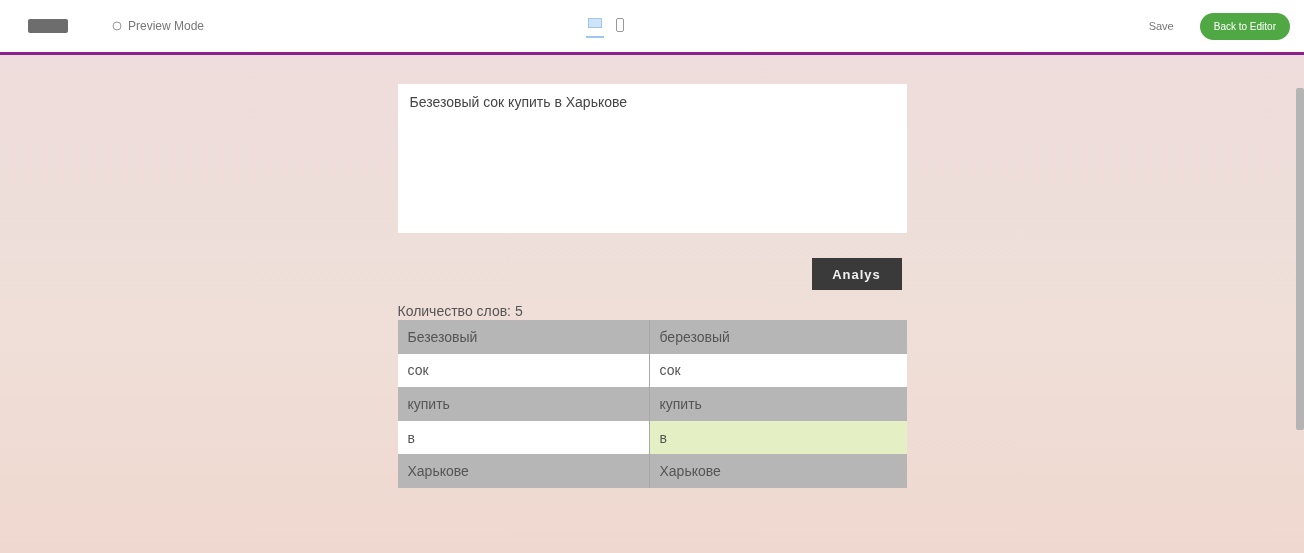 This screenshot has height=553, width=1304. What do you see at coordinates (438, 472) in the screenshot?
I see `table-cell-text: Харькове` at bounding box center [438, 472].